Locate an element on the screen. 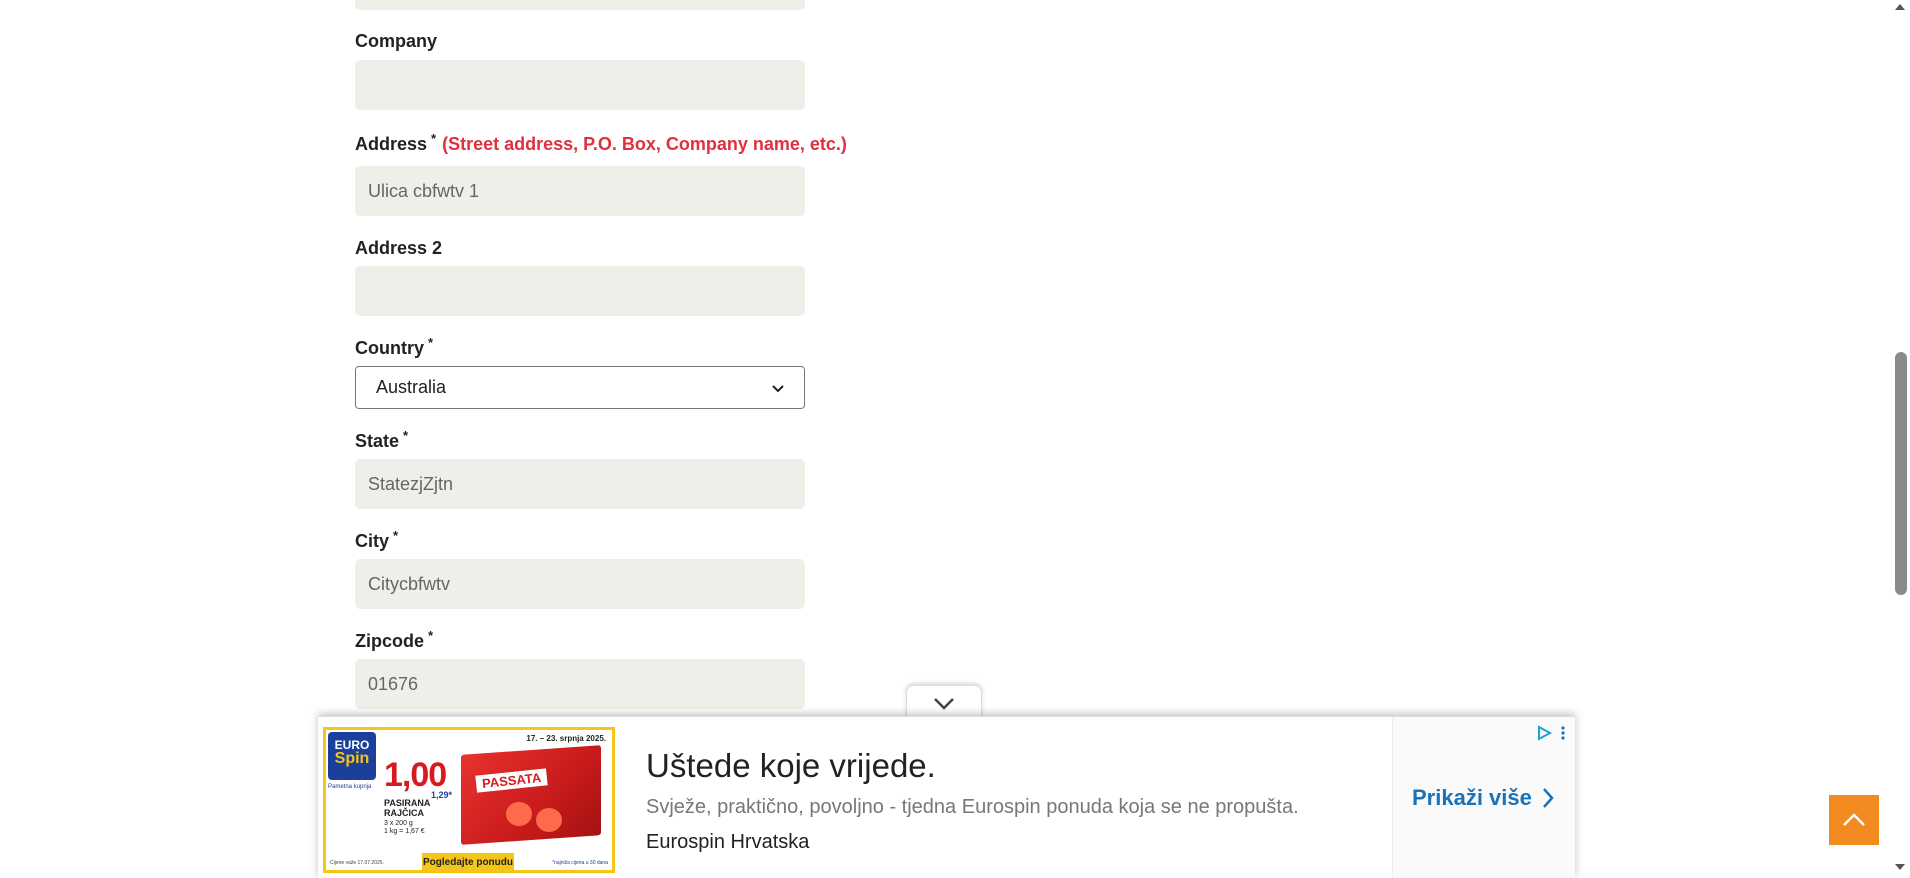 The height and width of the screenshot is (878, 1910). eurospin-logo: EURO Spin is located at coordinates (352, 756).